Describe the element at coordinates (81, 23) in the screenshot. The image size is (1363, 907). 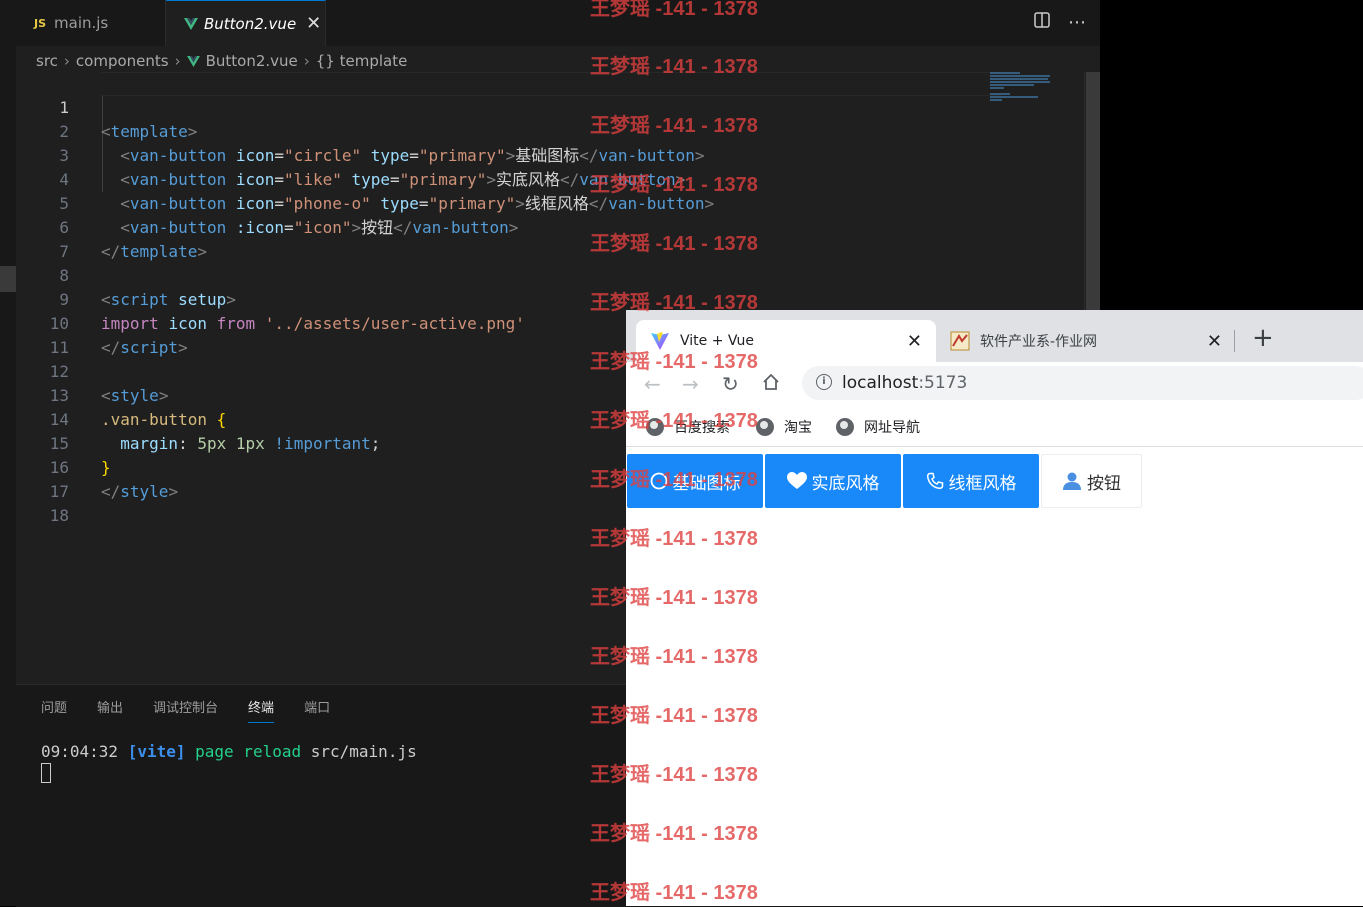
I see `tab-label: main.js` at that location.